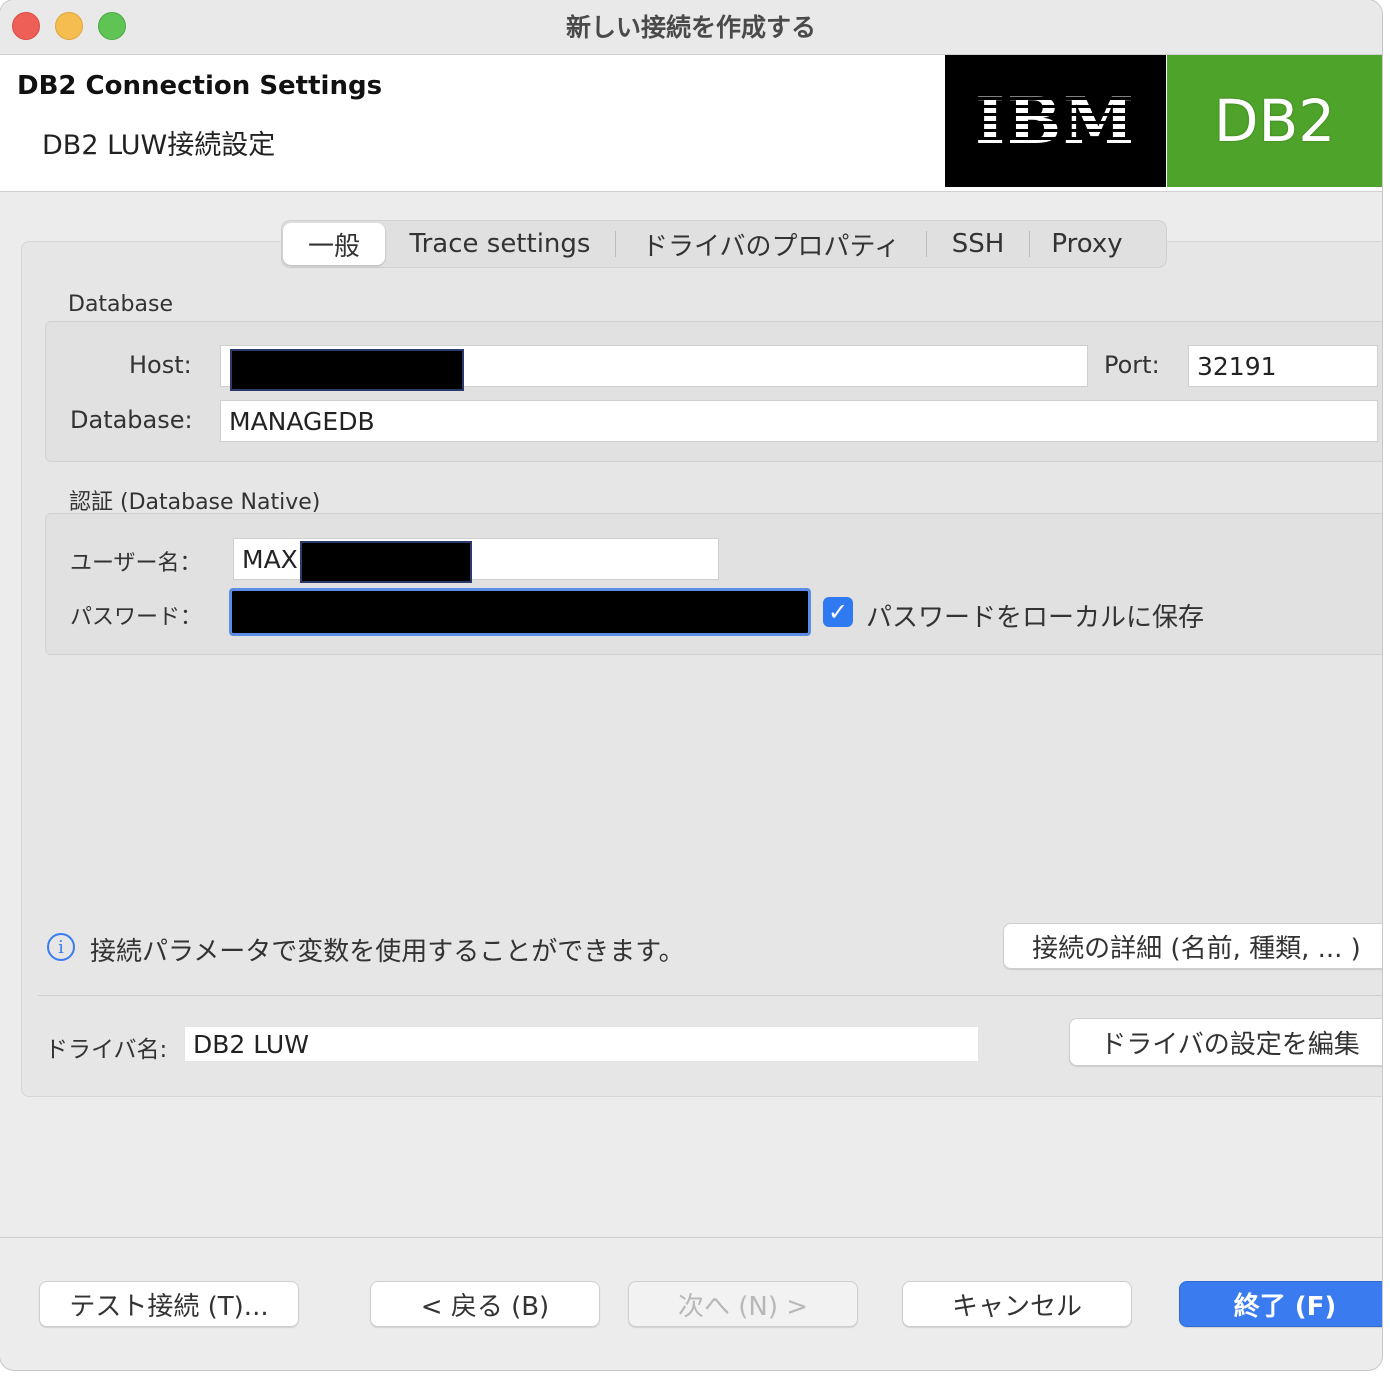 The height and width of the screenshot is (1376, 1390). What do you see at coordinates (500, 244) in the screenshot?
I see `tab-trace-settings: Trace settings` at bounding box center [500, 244].